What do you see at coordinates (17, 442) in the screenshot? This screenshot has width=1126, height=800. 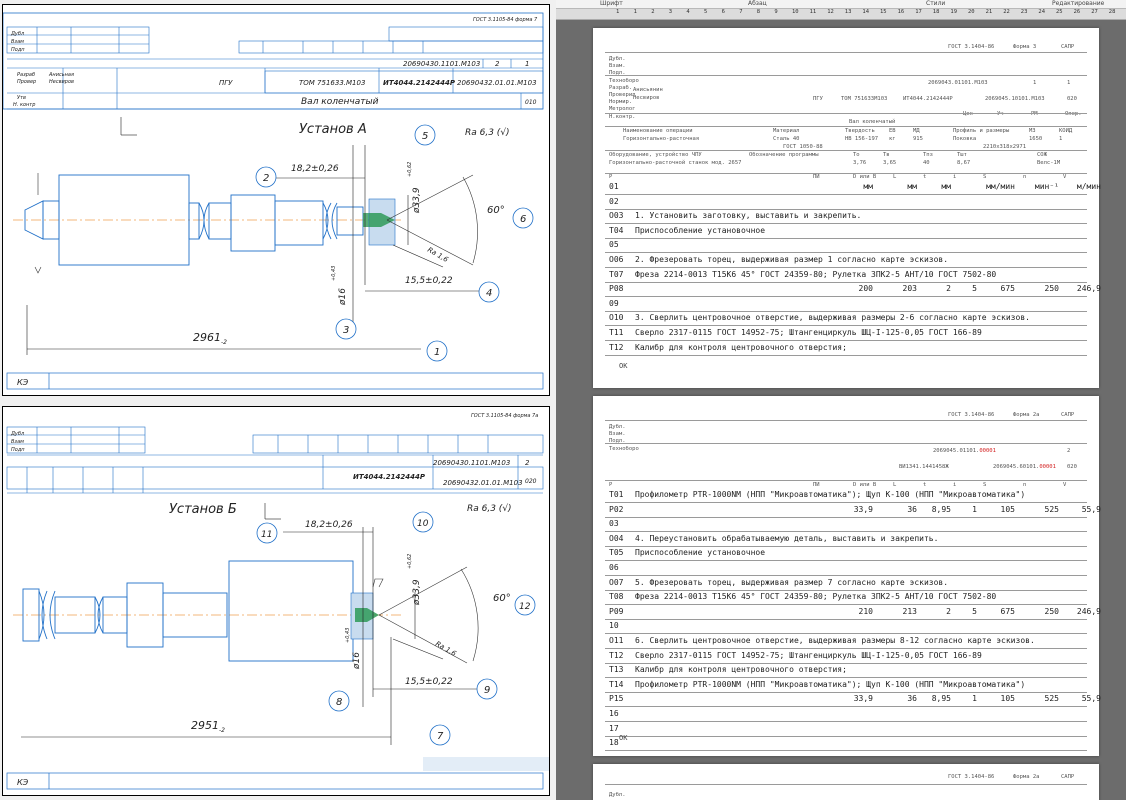 I see `stamp-b-vzam: Взам` at bounding box center [17, 442].